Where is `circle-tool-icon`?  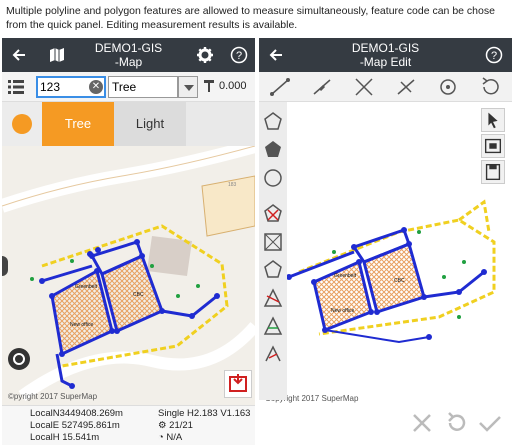 circle-tool-icon is located at coordinates (273, 178).